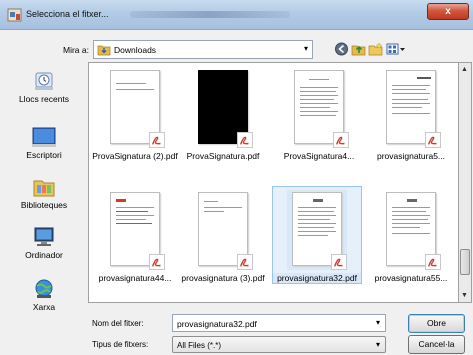 This screenshot has height=355, width=473. Describe the element at coordinates (464, 69) in the screenshot. I see `scroll-up-icon: ▲` at that location.